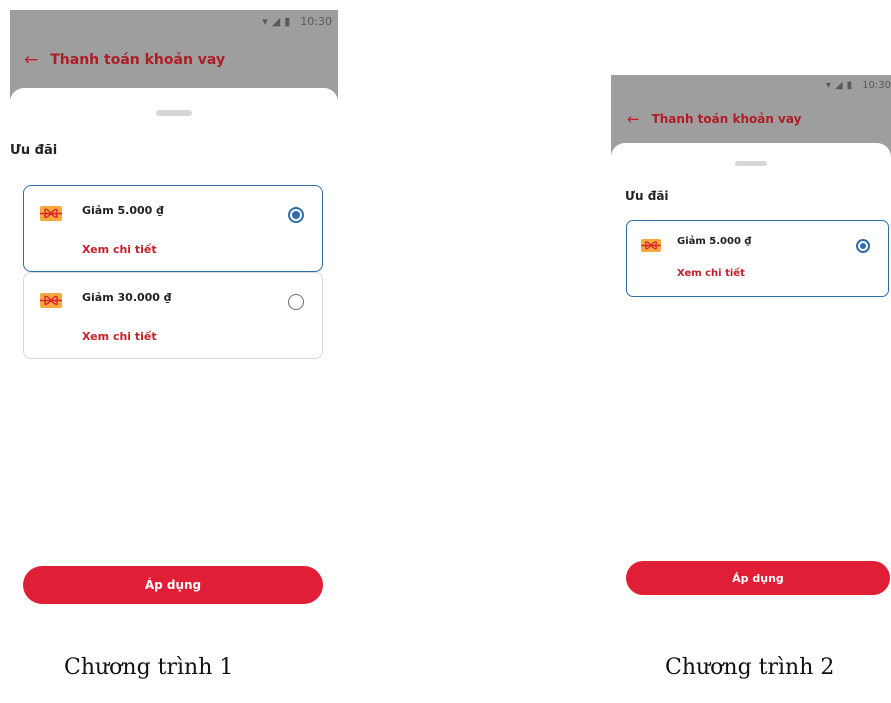 This screenshot has width=891, height=703. What do you see at coordinates (173, 315) in the screenshot?
I see `offer-card-30000: Giảm 30.000 ₫ Xem chi tiết` at bounding box center [173, 315].